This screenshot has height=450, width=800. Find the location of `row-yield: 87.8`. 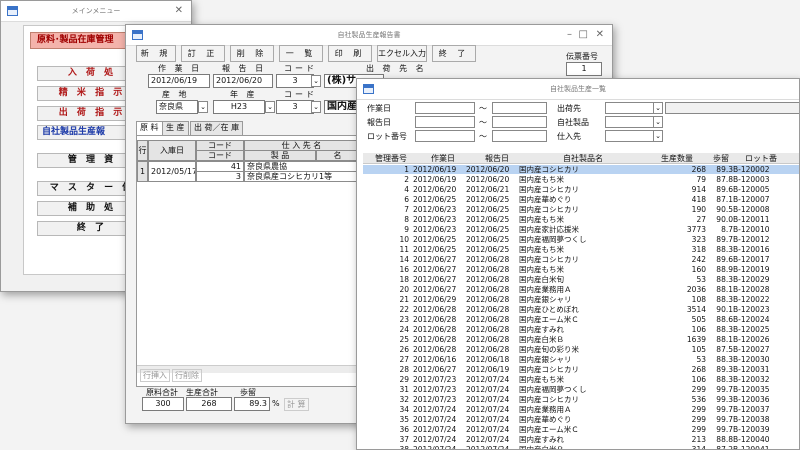

row-yield: 87.8 is located at coordinates (724, 179).